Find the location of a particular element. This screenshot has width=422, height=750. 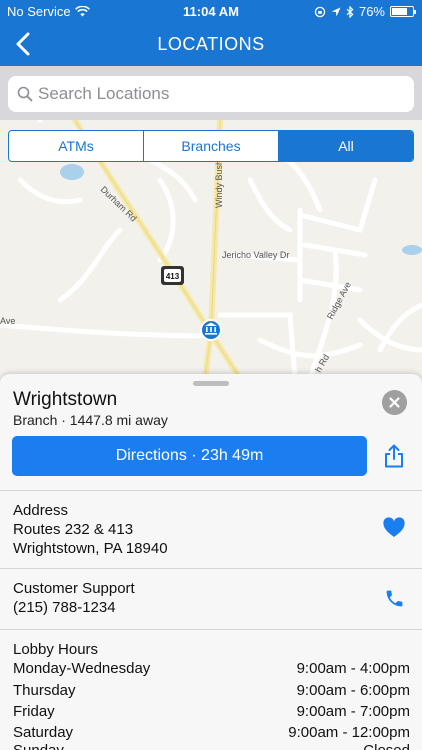

support-title: Customer Support is located at coordinates (74, 588).